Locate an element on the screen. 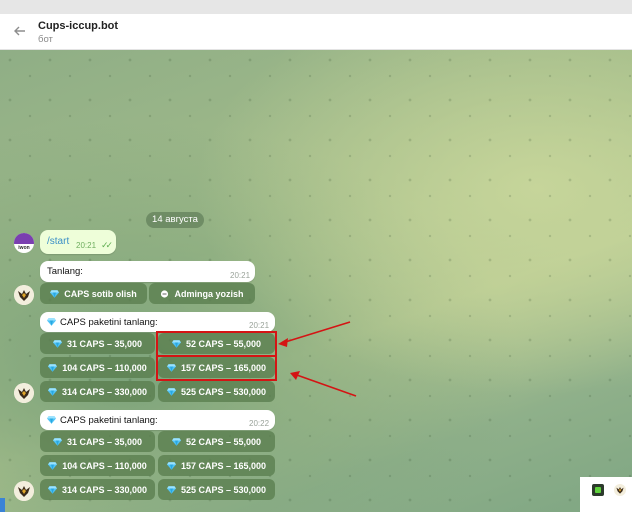 This screenshot has width=632, height=512. chat-title: Cups-iccup.bot is located at coordinates (78, 26).